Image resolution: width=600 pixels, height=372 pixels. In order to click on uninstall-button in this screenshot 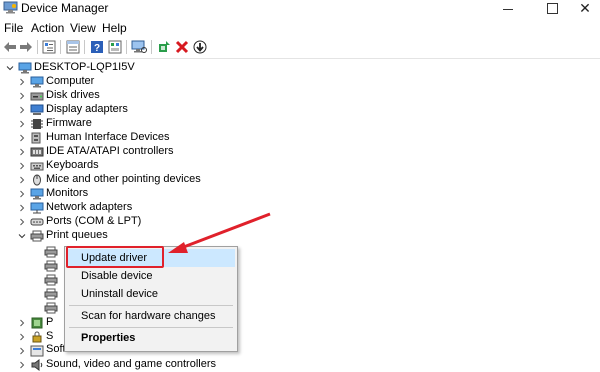, I will do `click(182, 47)`.